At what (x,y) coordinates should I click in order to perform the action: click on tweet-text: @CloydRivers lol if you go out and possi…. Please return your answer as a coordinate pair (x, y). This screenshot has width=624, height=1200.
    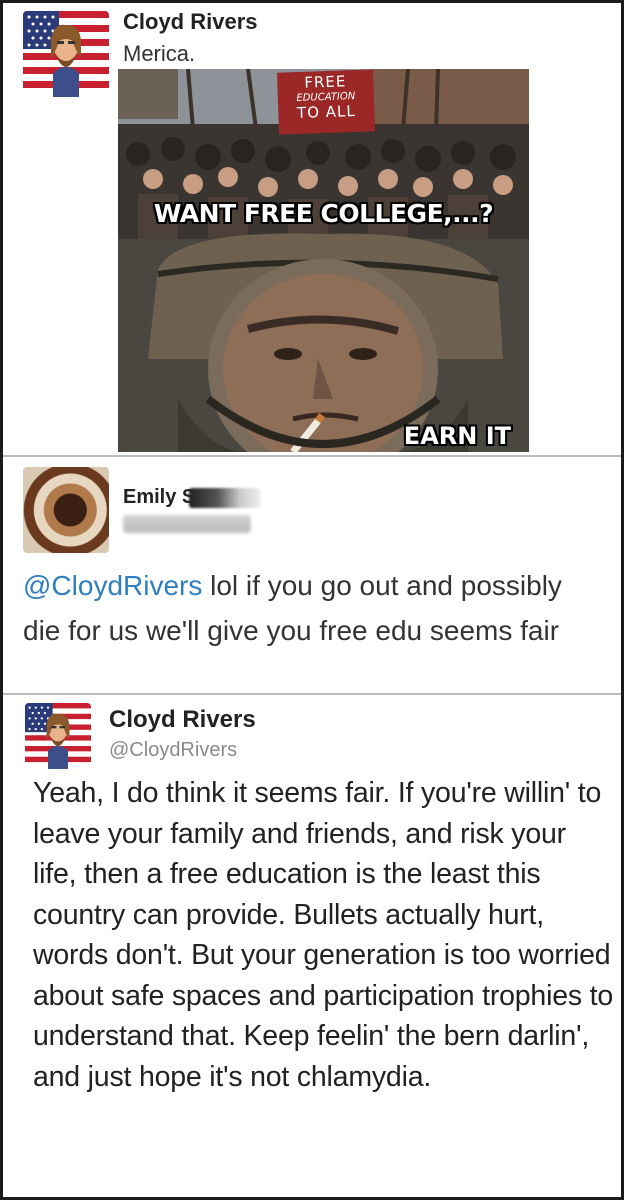
    Looking at the image, I should click on (313, 608).